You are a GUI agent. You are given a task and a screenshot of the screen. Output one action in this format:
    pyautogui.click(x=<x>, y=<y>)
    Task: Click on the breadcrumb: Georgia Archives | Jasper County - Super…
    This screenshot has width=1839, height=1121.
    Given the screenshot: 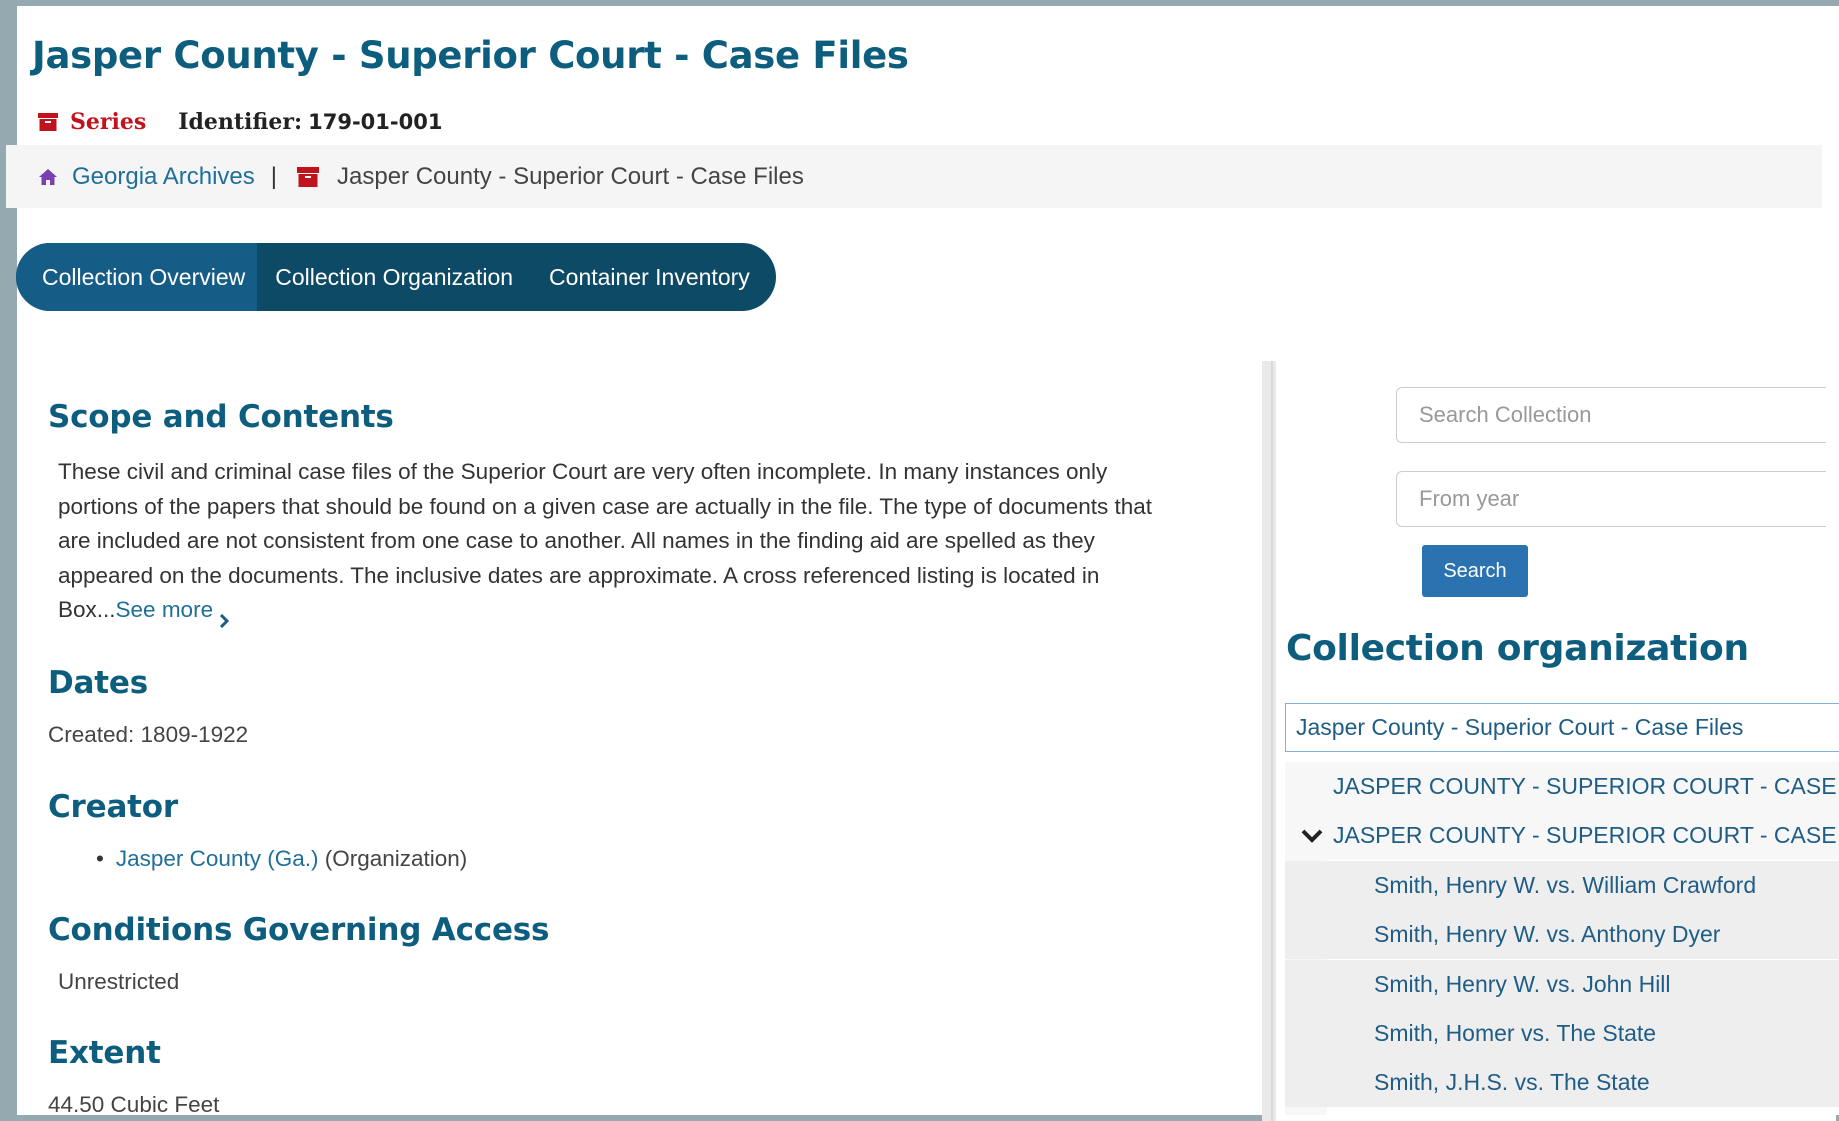 What is the action you would take?
    pyautogui.click(x=914, y=176)
    